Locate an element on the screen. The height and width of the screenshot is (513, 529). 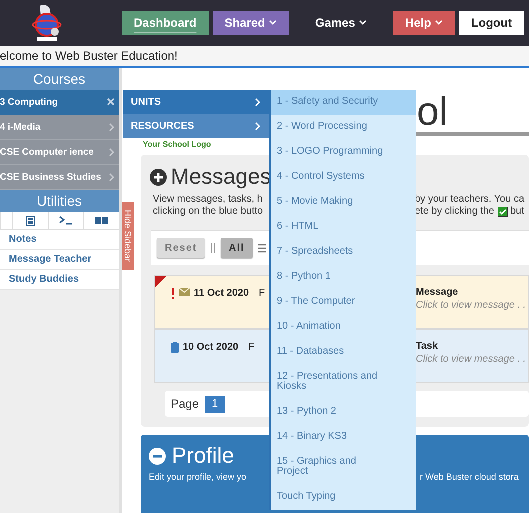
course-item: 3 Computing is located at coordinates (59, 102).